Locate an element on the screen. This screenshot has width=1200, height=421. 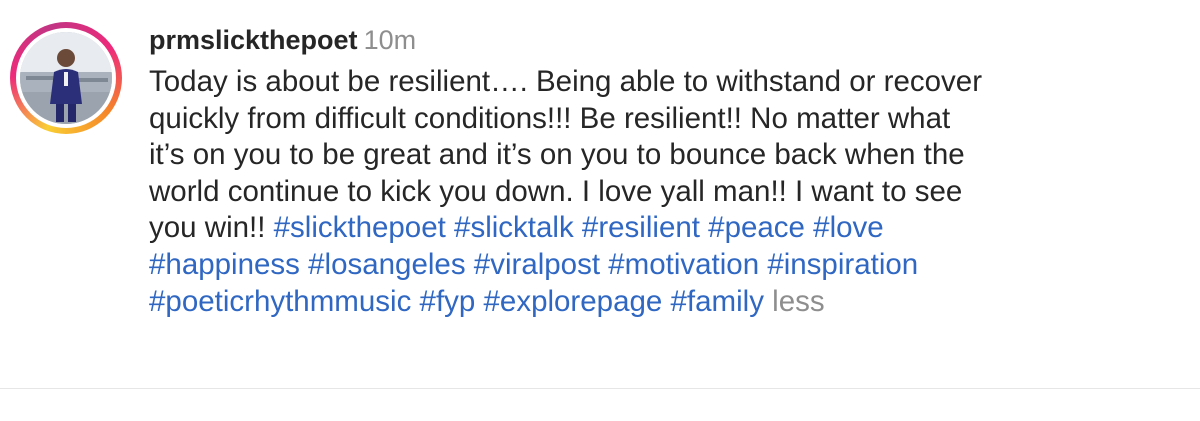
hashtag-link-slickthepoet: #slickthepoet is located at coordinates (360, 227).